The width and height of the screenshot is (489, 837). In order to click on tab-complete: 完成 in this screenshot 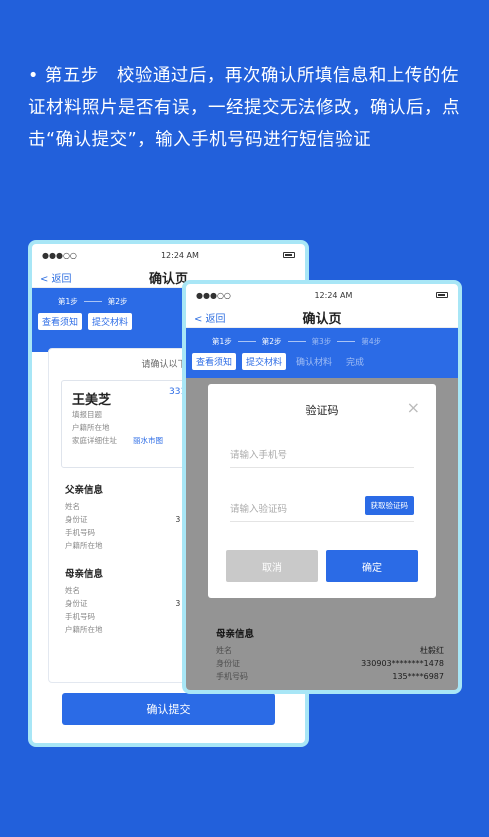, I will do `click(355, 361)`.